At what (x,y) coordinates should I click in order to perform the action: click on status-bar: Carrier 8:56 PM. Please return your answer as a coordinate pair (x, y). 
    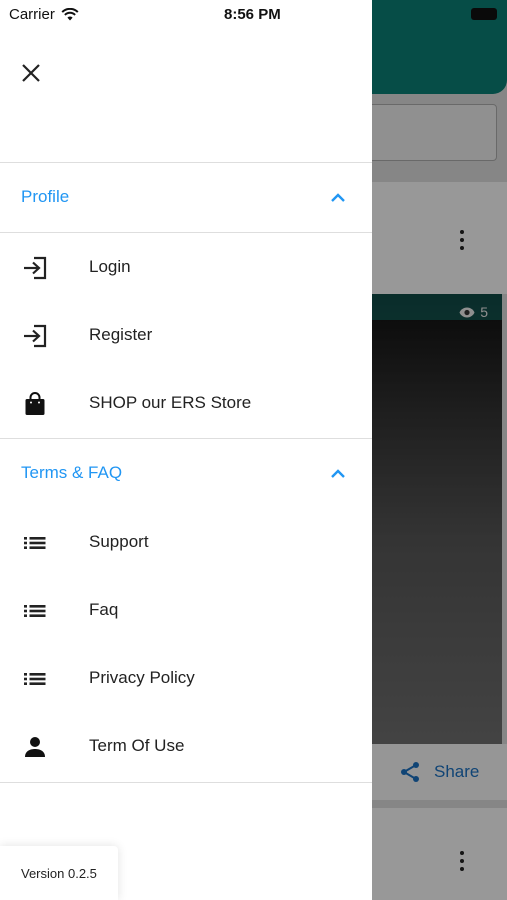
    Looking at the image, I should click on (186, 14).